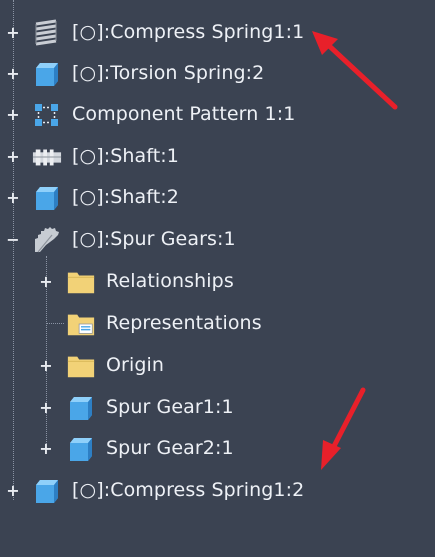 The image size is (435, 557). I want to click on collapse-button: −, so click(13, 240).